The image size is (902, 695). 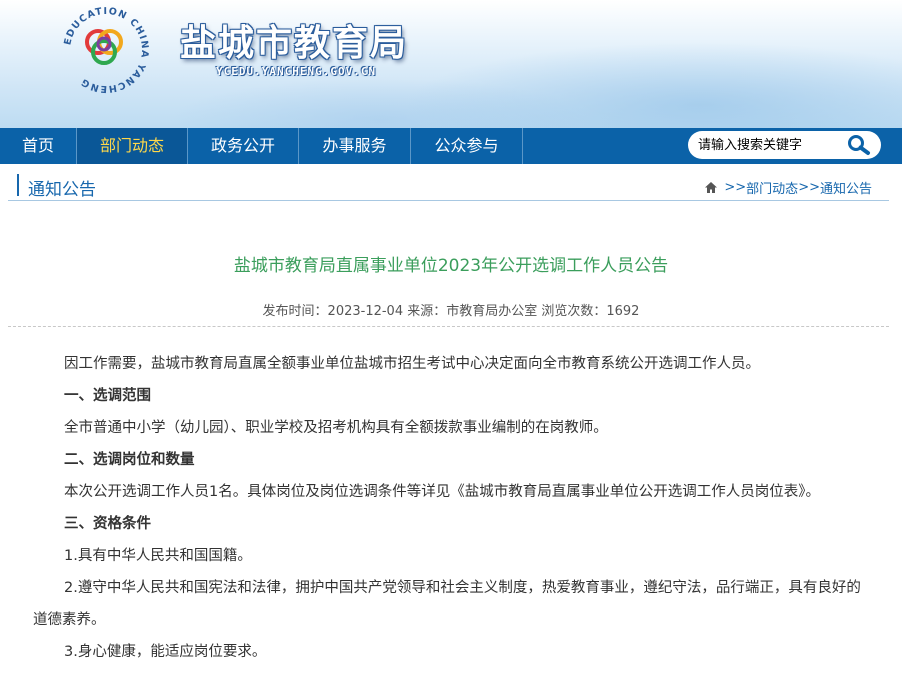 What do you see at coordinates (62, 190) in the screenshot?
I see `section-title: 通知公告` at bounding box center [62, 190].